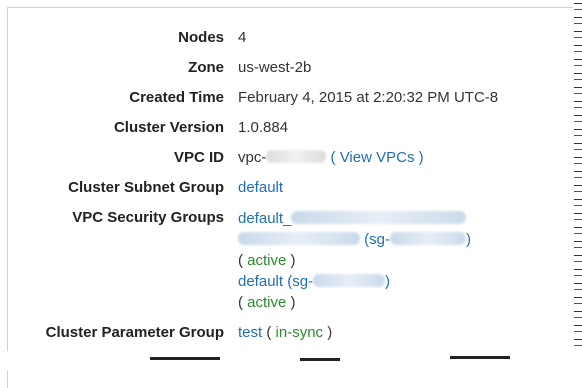 Image resolution: width=582 pixels, height=388 pixels. I want to click on row-cluster-parameter-group: Cluster Parameter Group test ( in-sync ), so click(290, 333).